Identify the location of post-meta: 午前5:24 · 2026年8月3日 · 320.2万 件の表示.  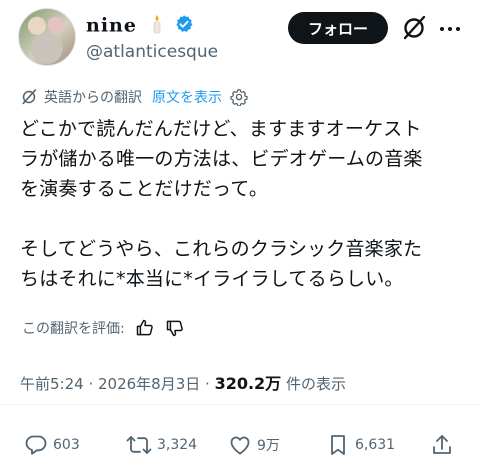
(183, 382).